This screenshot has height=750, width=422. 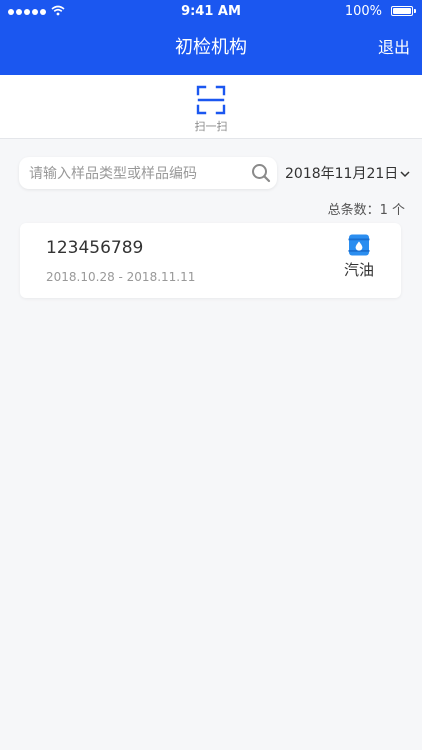 I want to click on search-icon, so click(x=261, y=173).